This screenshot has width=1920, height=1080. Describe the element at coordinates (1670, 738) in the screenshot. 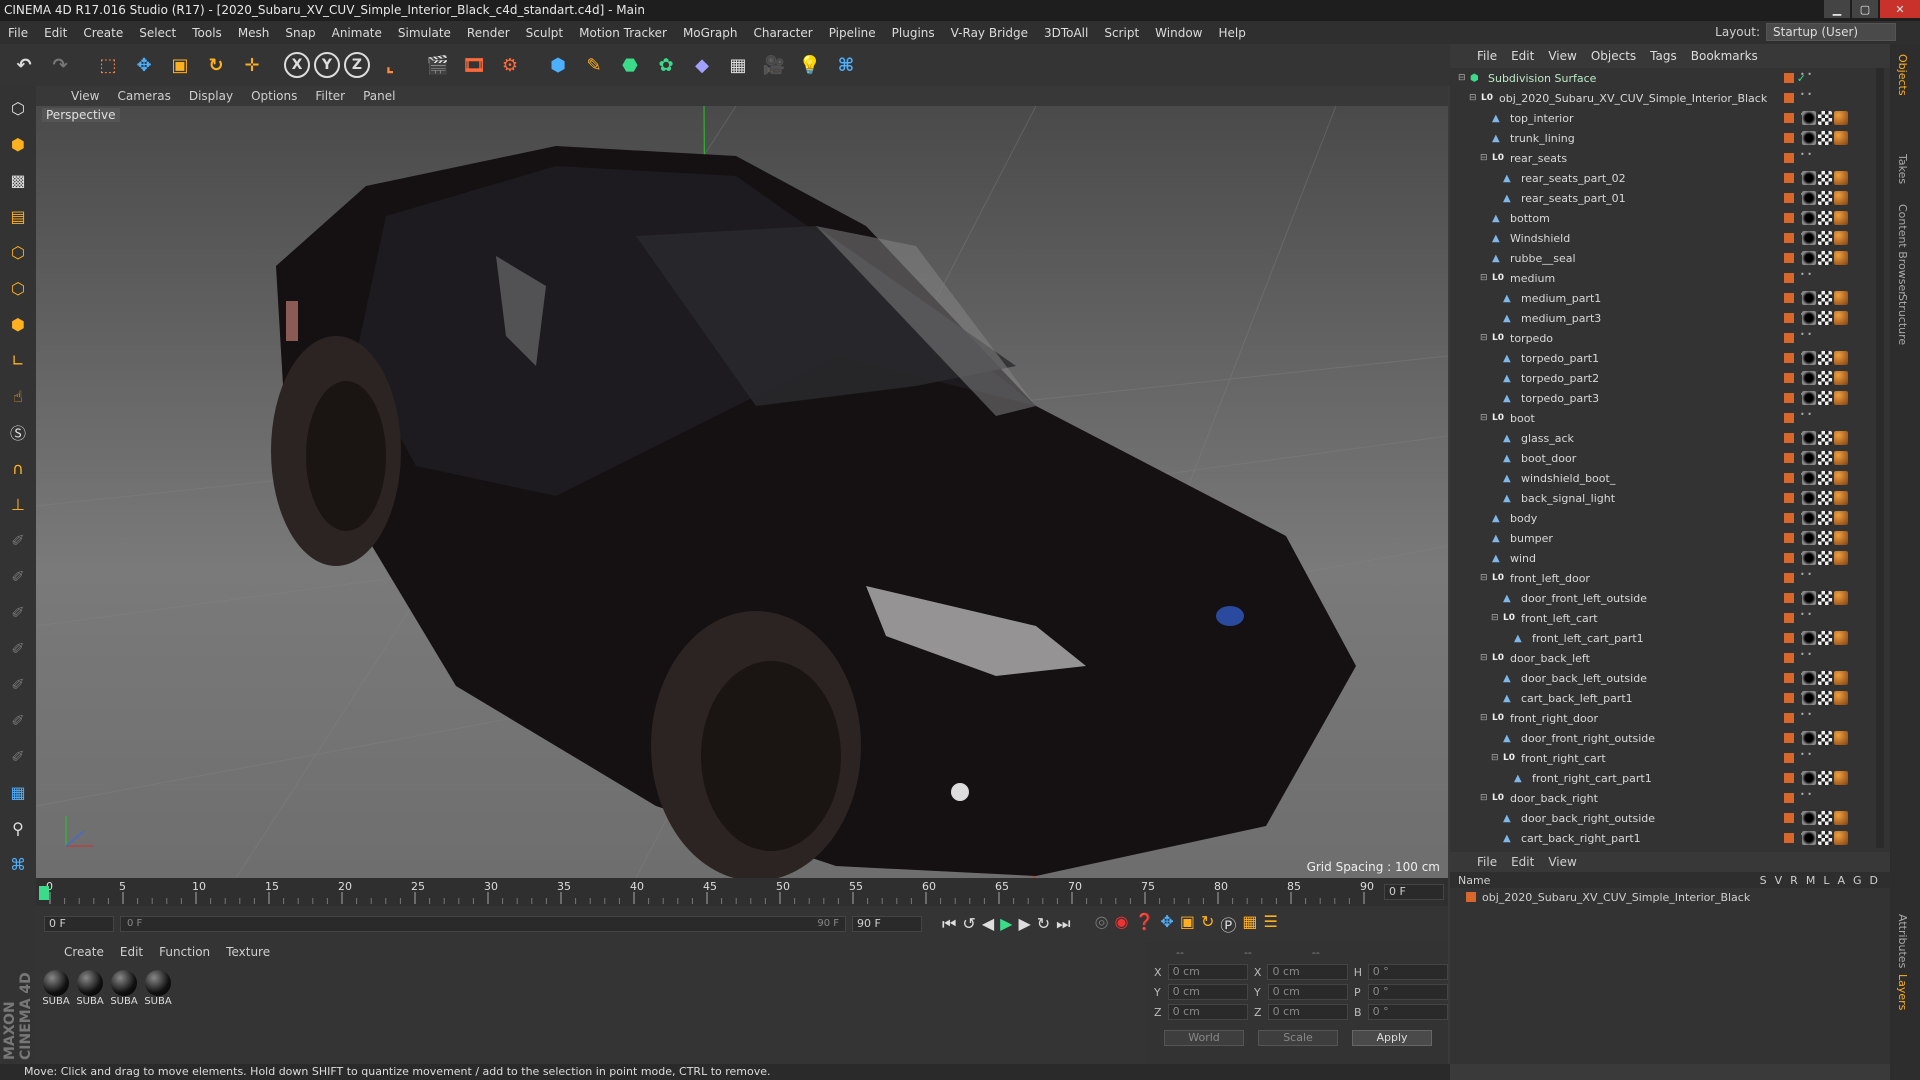

I see `object-row: ▲door_front_right_outside• •` at that location.